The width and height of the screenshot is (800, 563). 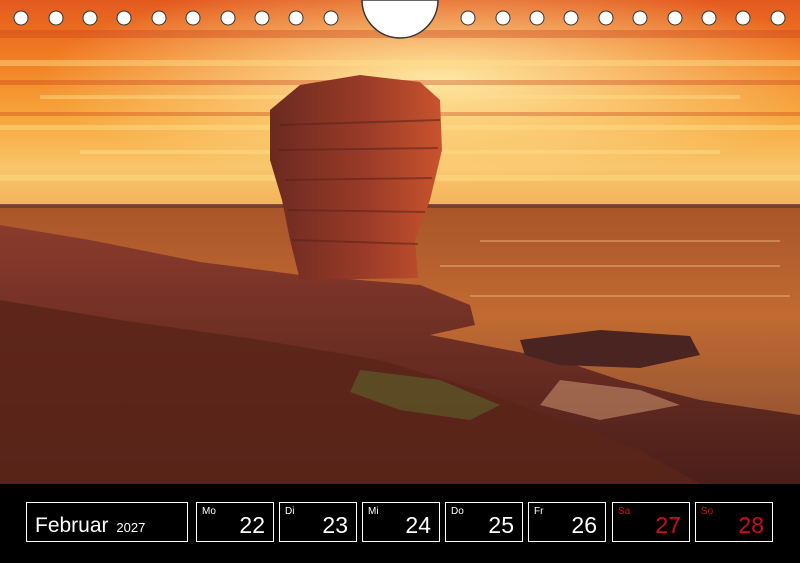 What do you see at coordinates (707, 511) in the screenshot?
I see `day-abbr: So` at bounding box center [707, 511].